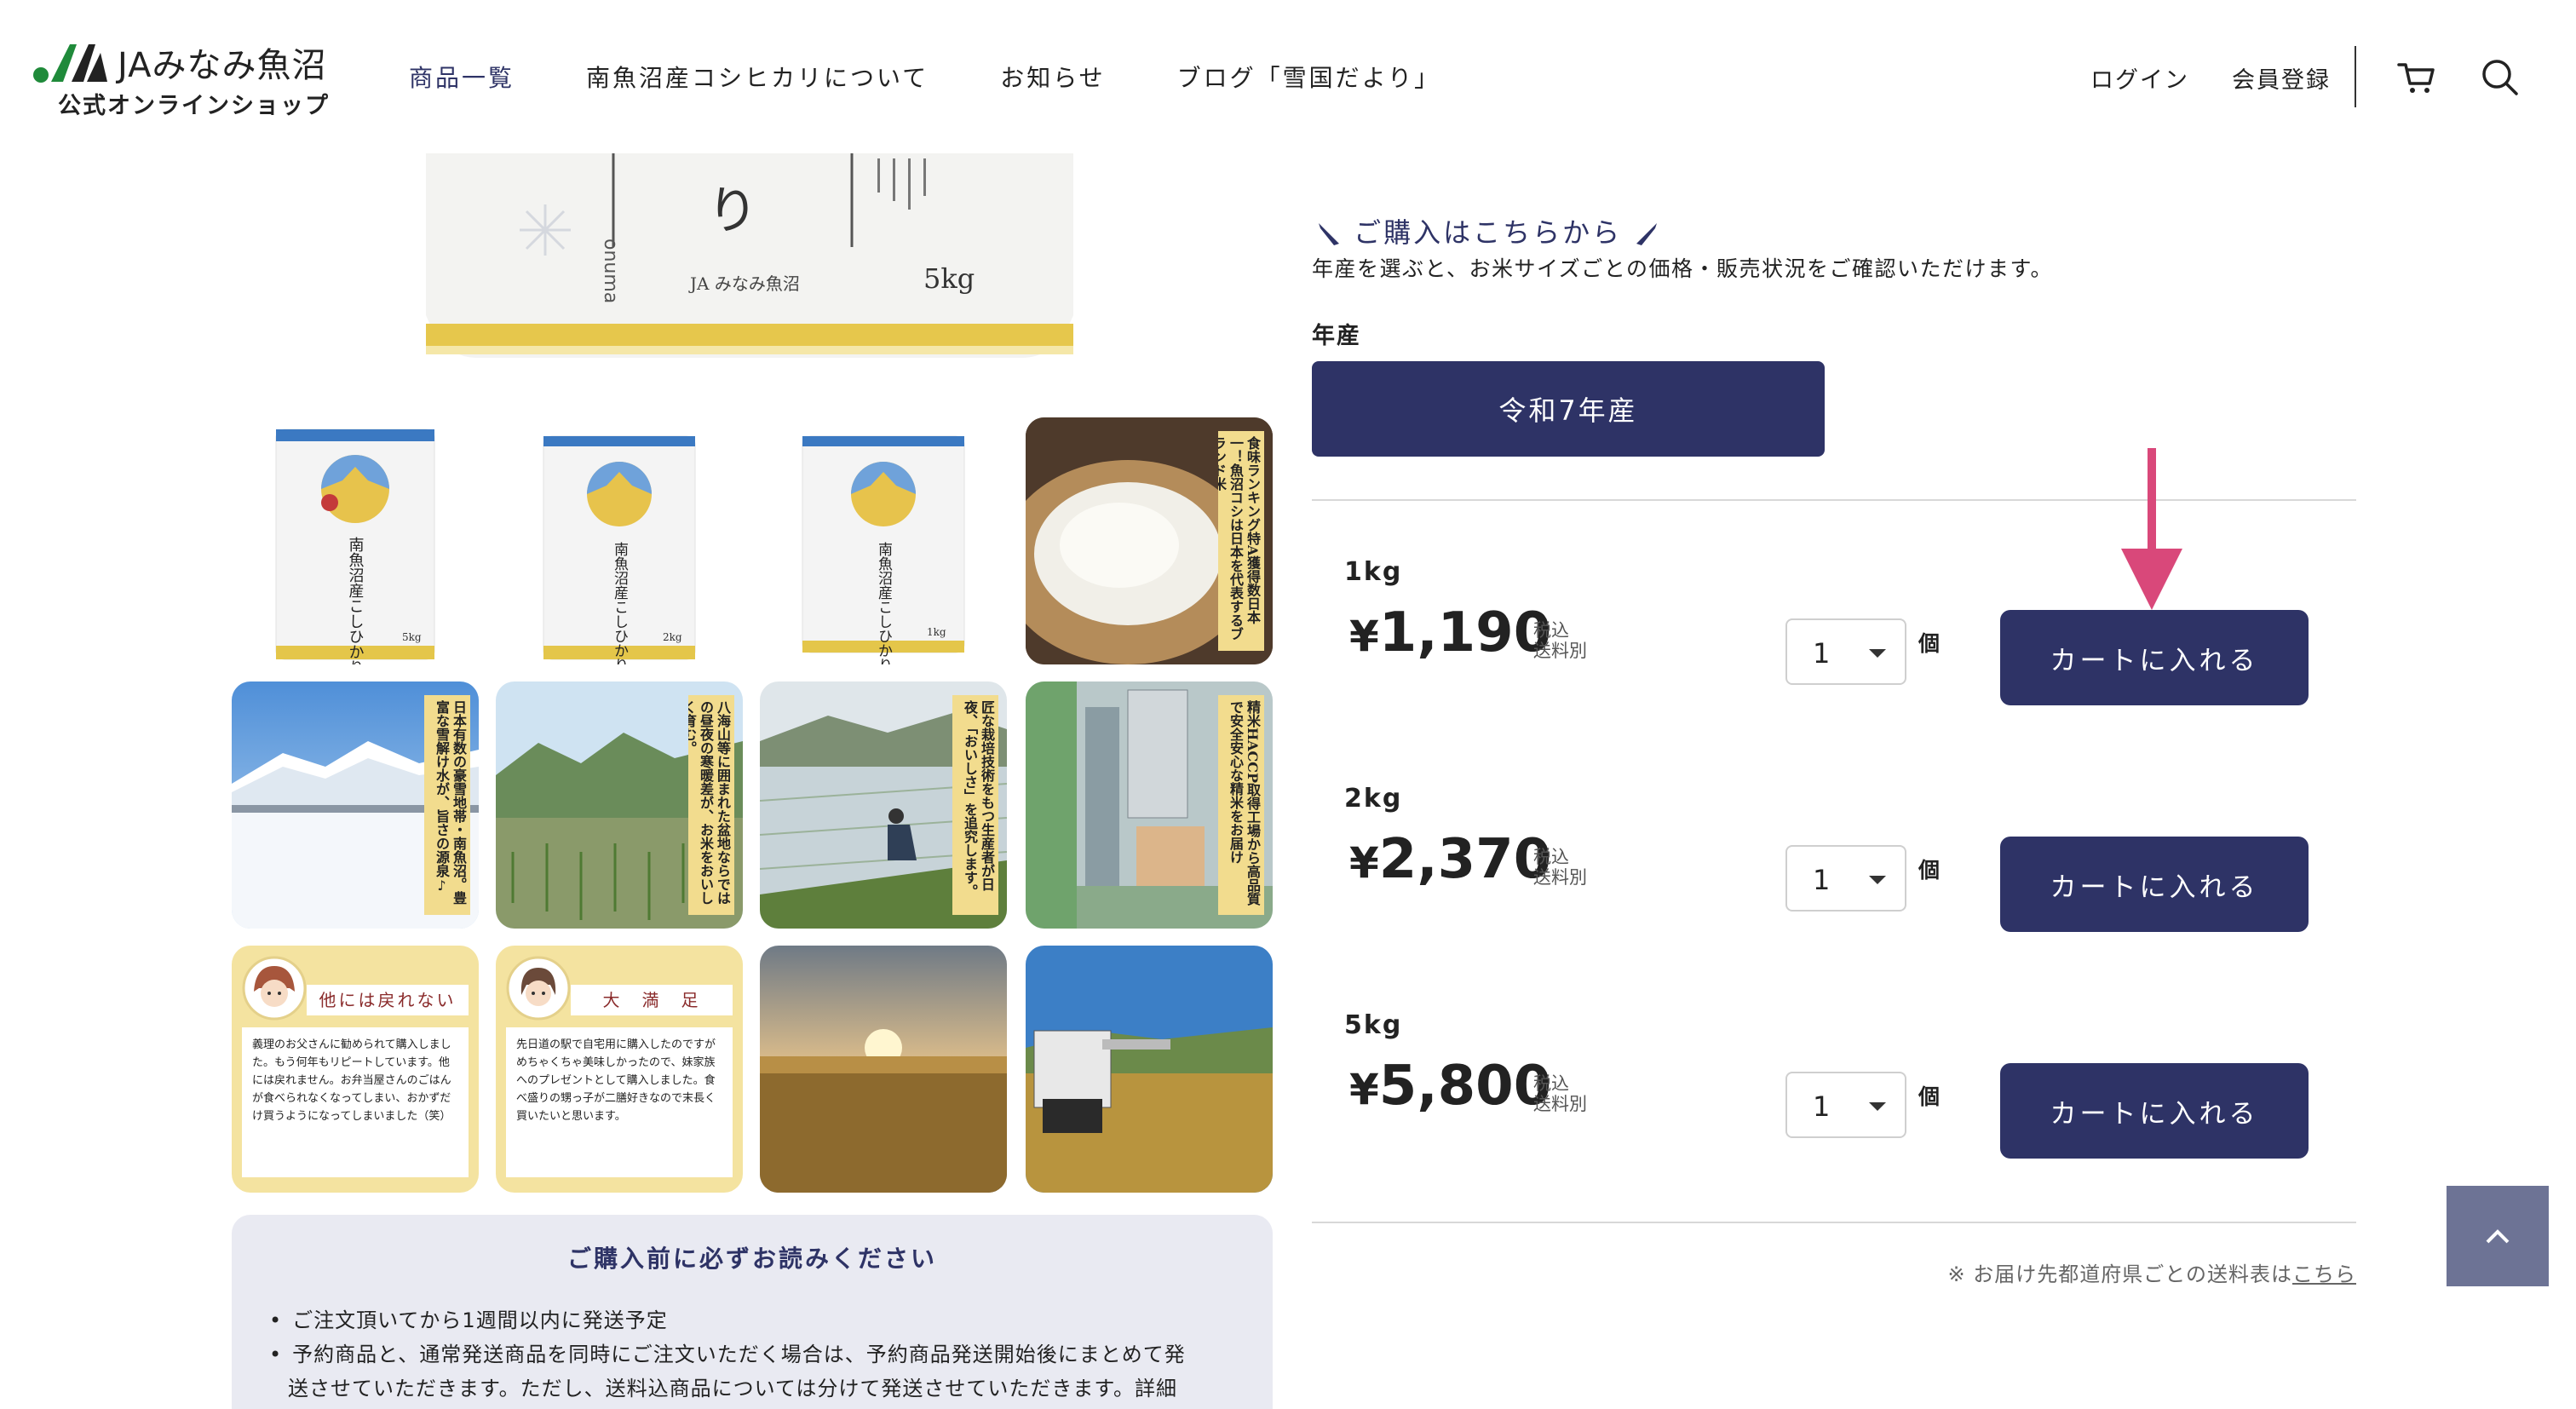 Image resolution: width=2576 pixels, height=1409 pixels. Describe the element at coordinates (462, 77) in the screenshot. I see `nav-item-products: 商品一覧` at that location.